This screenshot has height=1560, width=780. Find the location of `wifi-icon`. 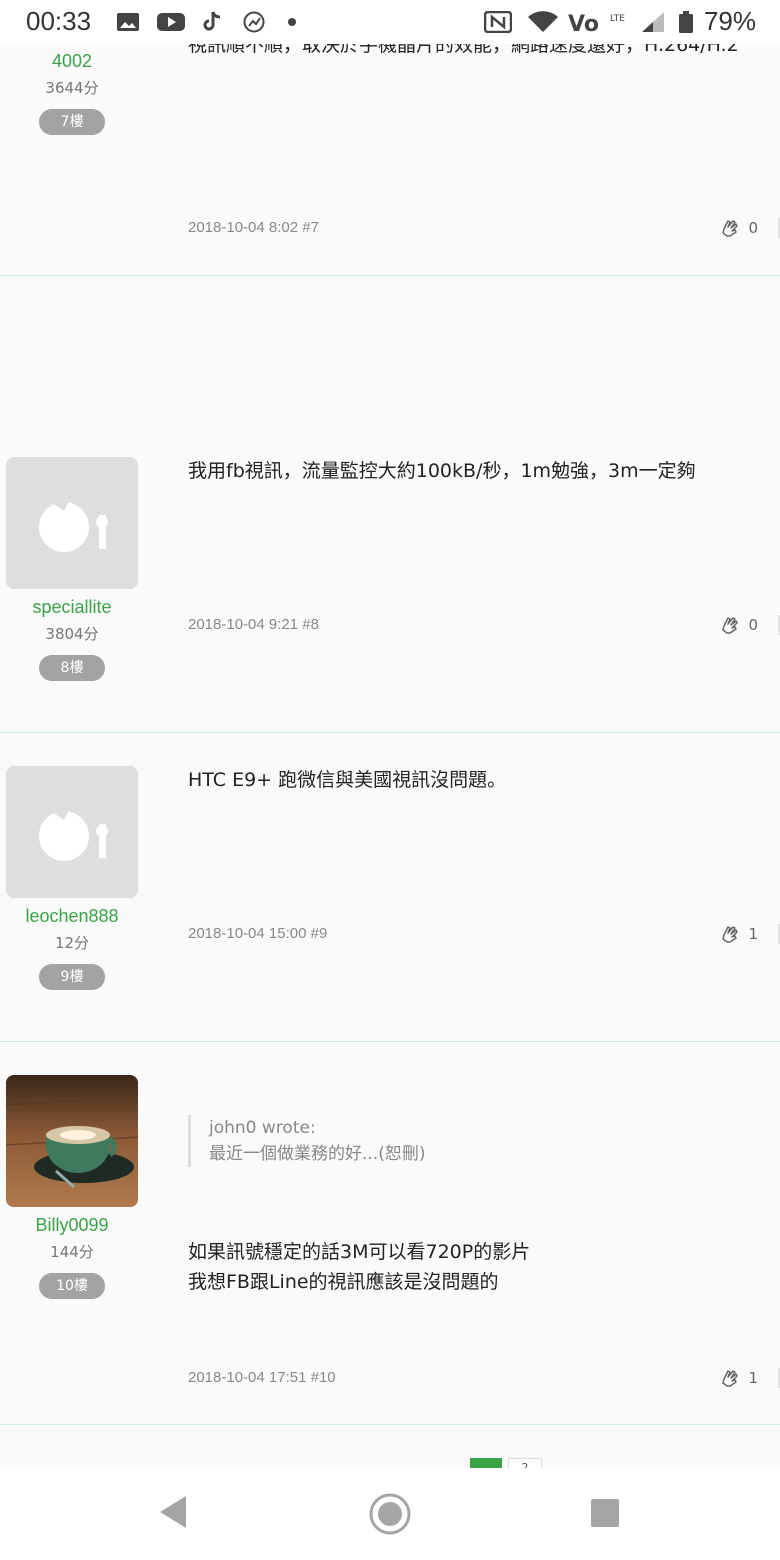

wifi-icon is located at coordinates (543, 21).